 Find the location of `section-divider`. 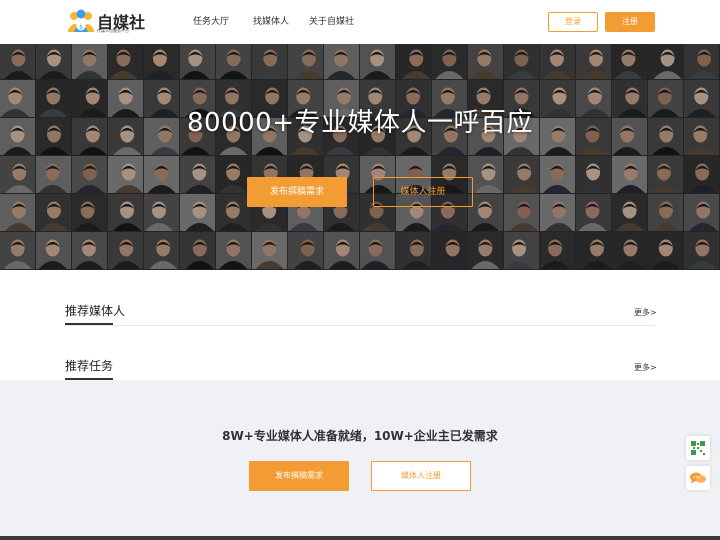

section-divider is located at coordinates (360, 325).